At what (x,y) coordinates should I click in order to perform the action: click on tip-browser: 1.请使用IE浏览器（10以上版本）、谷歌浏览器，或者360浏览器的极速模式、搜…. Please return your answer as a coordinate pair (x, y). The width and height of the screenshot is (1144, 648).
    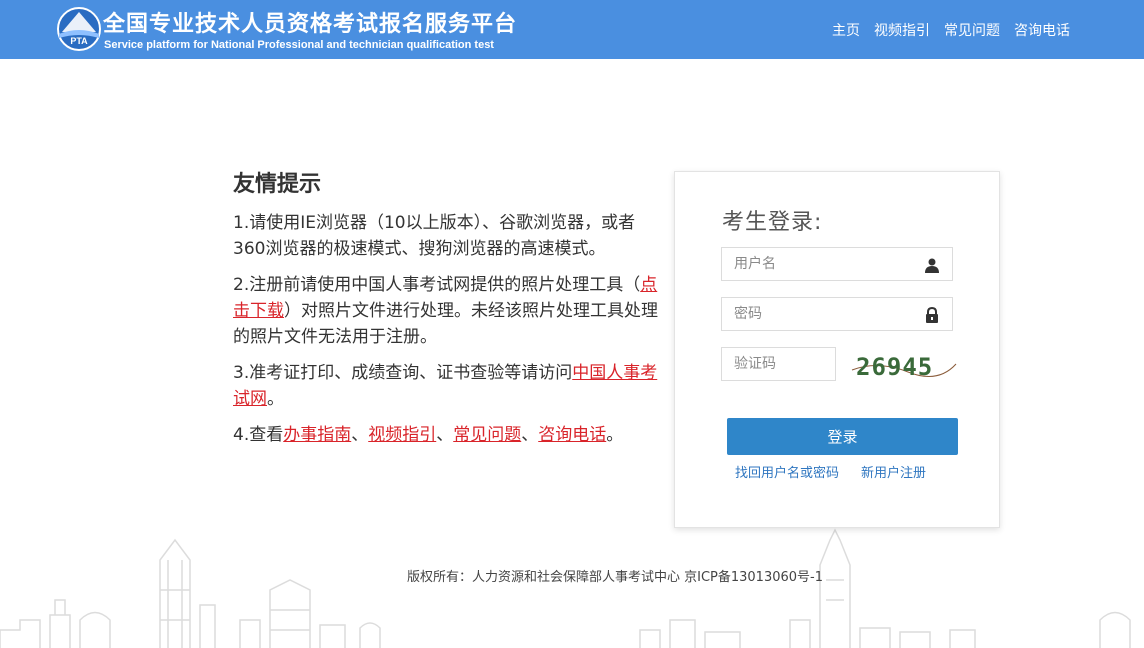
    Looking at the image, I should click on (434, 236).